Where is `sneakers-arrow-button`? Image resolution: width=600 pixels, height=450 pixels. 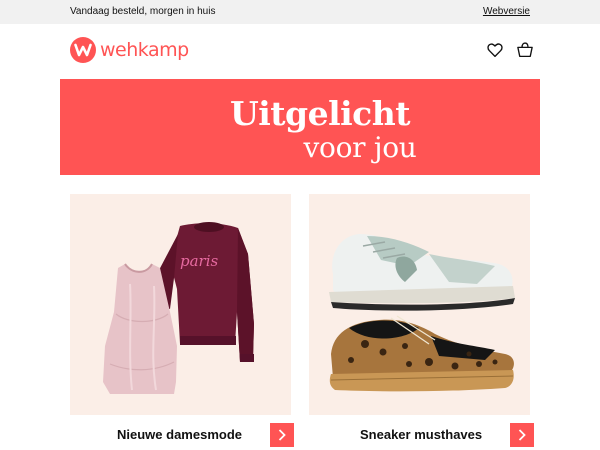 sneakers-arrow-button is located at coordinates (522, 435).